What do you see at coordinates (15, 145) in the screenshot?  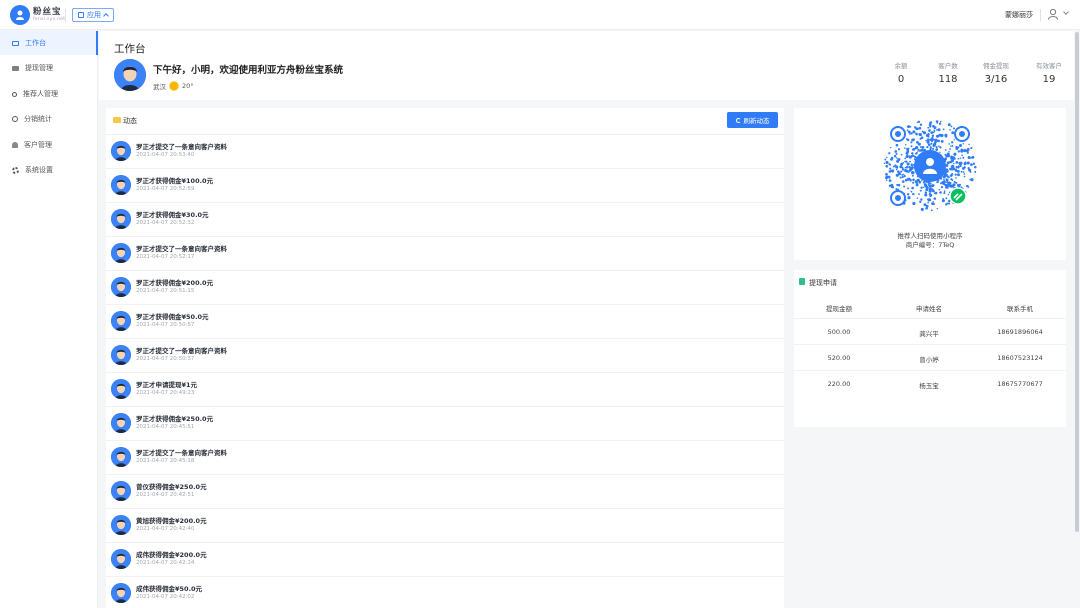 I see `customer-icon` at bounding box center [15, 145].